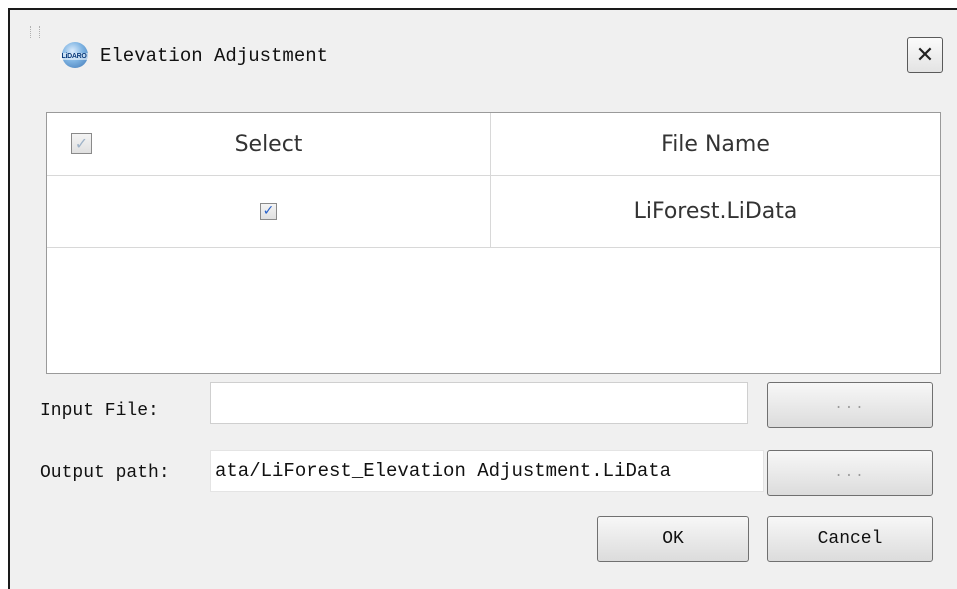  I want to click on checkmark-icon: ✓, so click(268, 211).